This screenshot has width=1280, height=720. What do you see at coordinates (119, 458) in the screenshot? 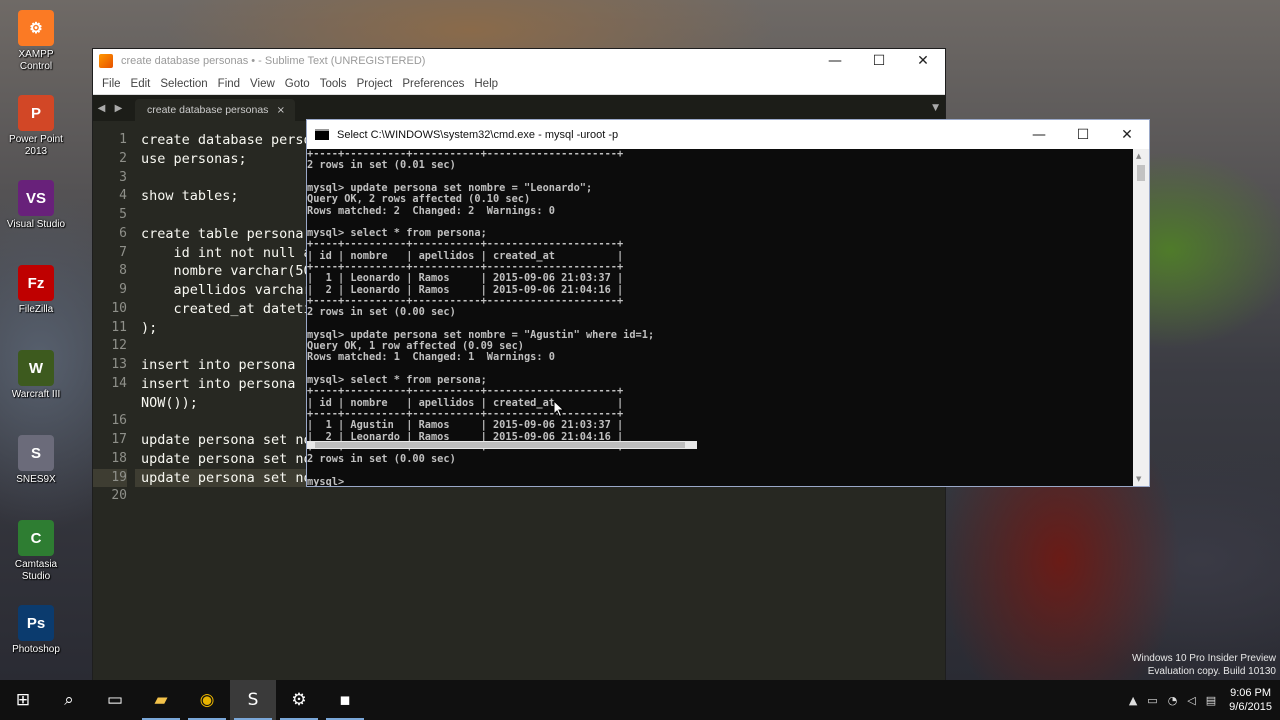
I see `line-number: 18` at bounding box center [119, 458].